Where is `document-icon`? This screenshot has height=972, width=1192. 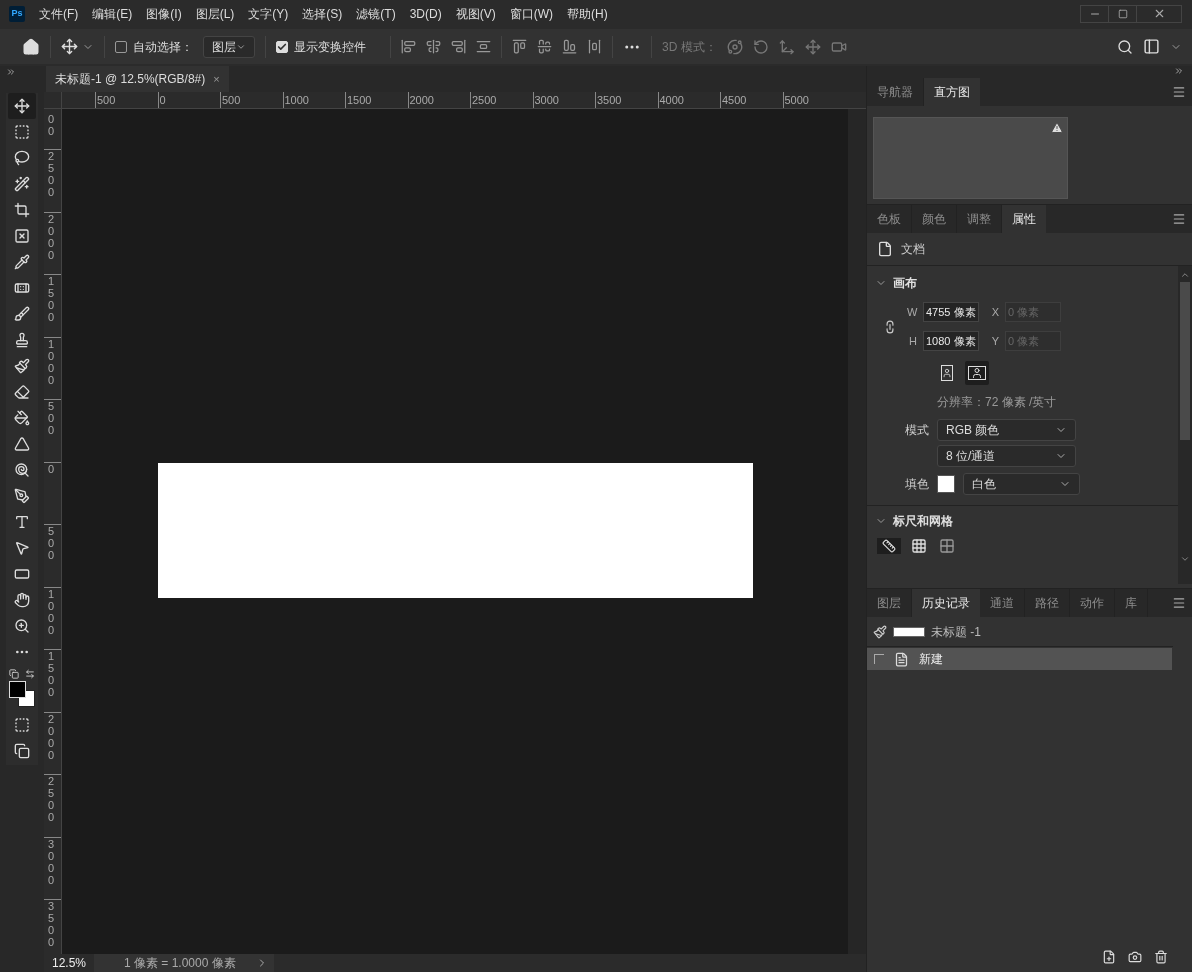
document-icon is located at coordinates (901, 659).